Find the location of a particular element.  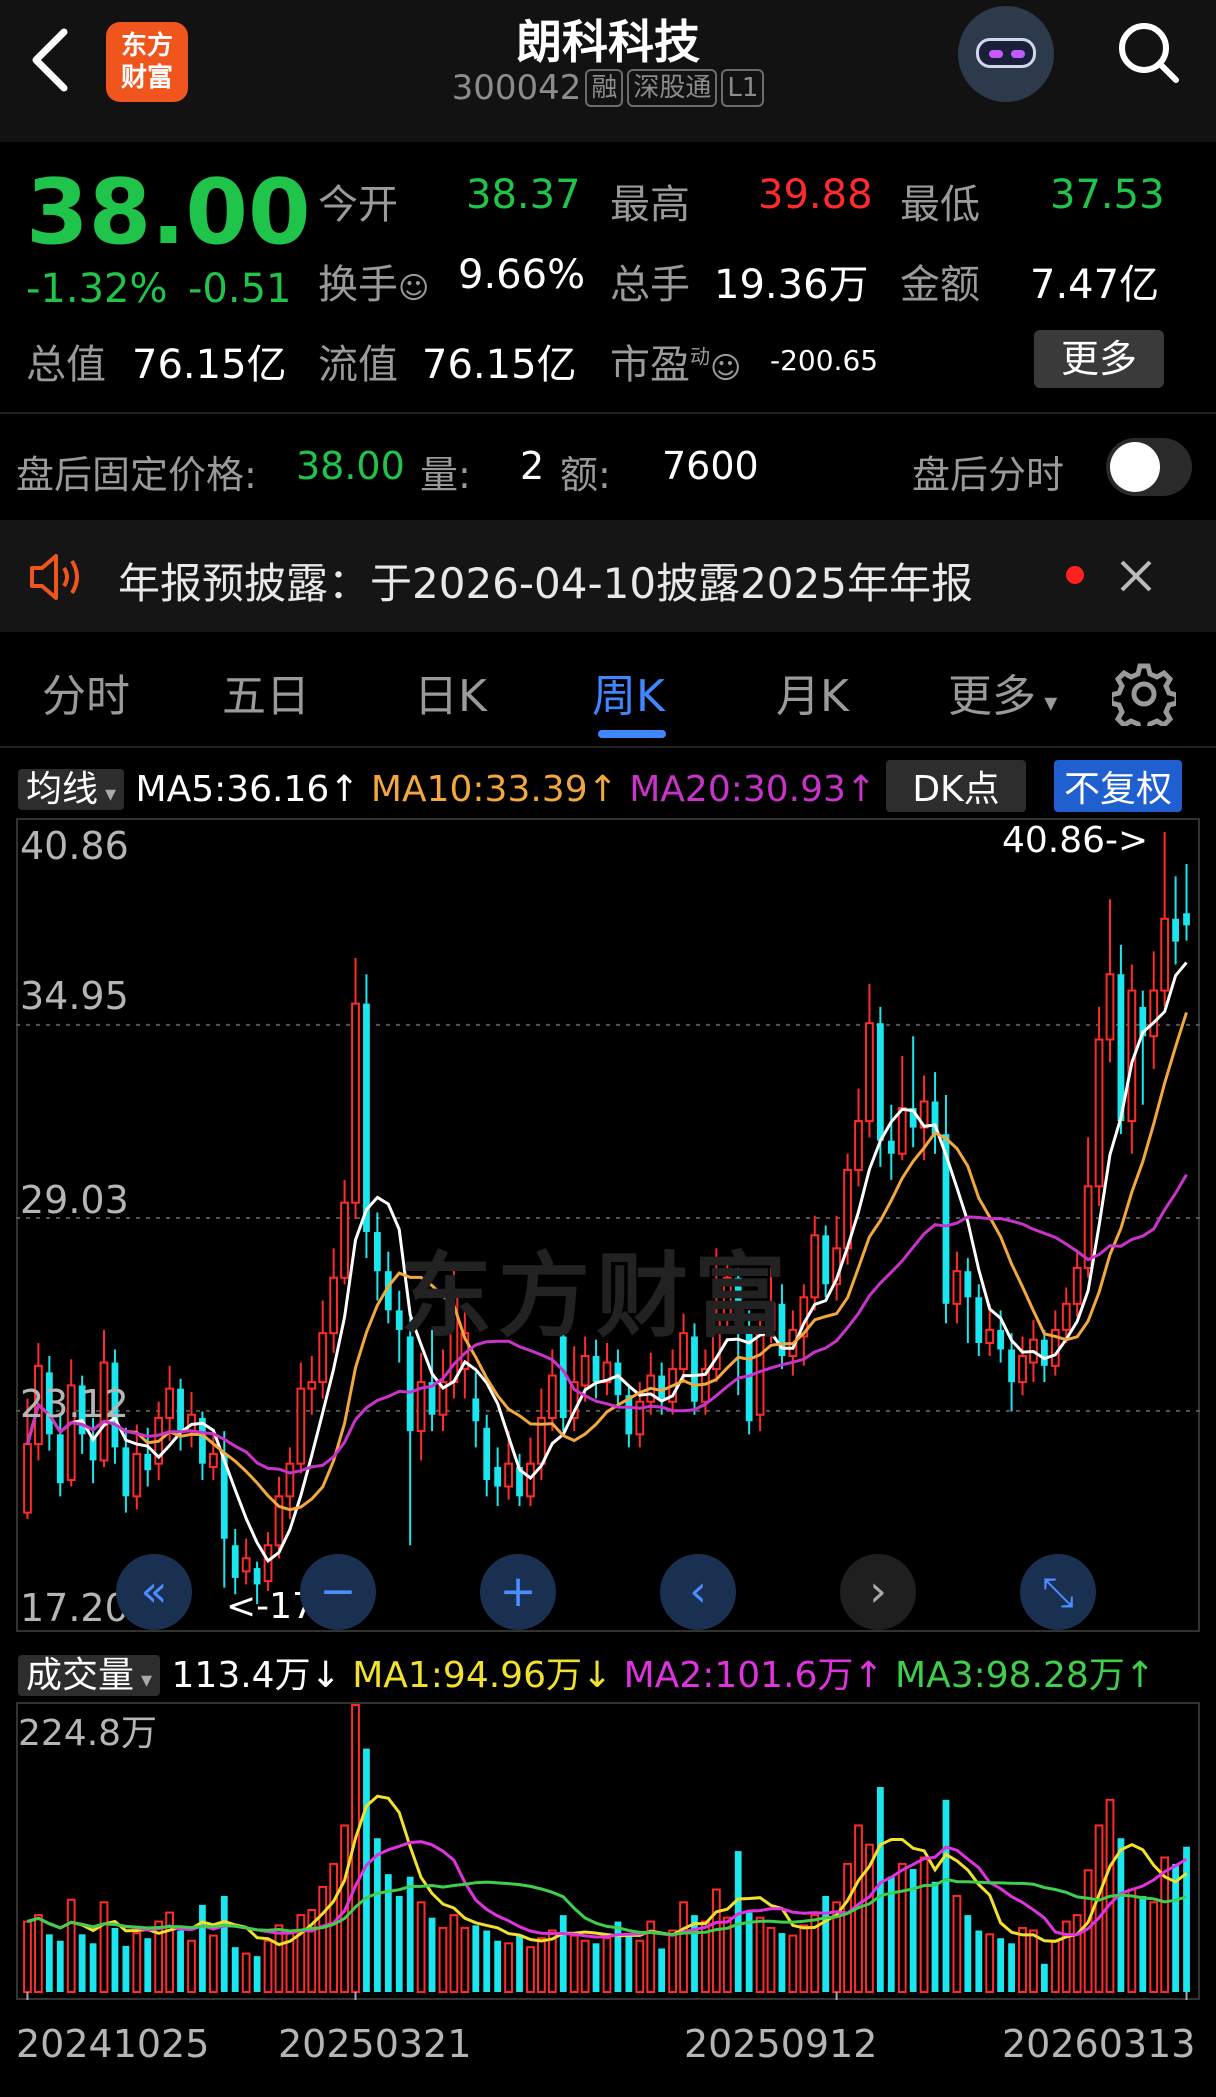

chevron-right-icon: › is located at coordinates (878, 1591).